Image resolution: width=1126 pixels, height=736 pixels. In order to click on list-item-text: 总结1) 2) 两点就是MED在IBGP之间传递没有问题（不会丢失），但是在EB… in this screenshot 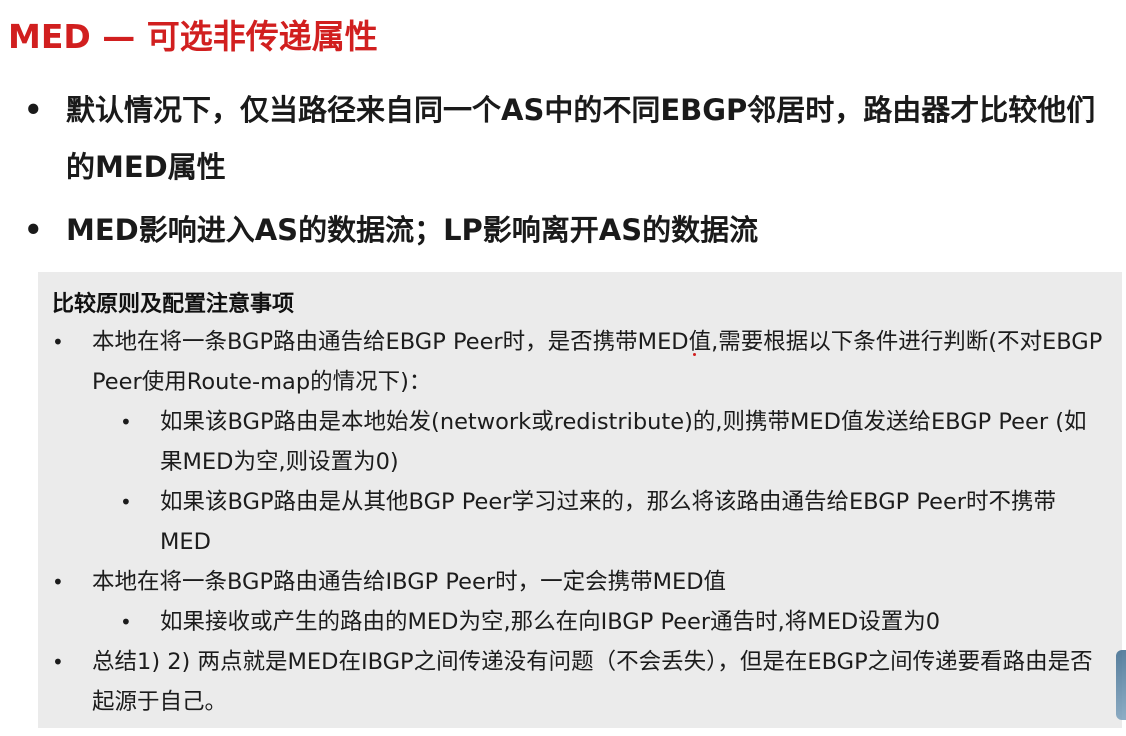, I will do `click(592, 682)`.